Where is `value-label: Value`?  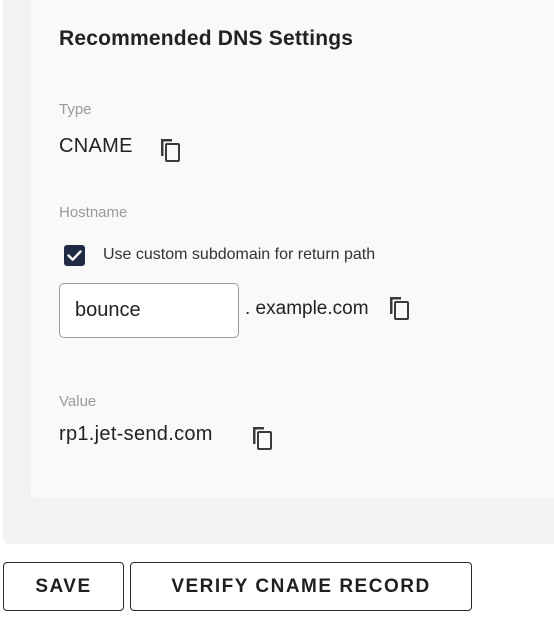
value-label: Value is located at coordinates (78, 401).